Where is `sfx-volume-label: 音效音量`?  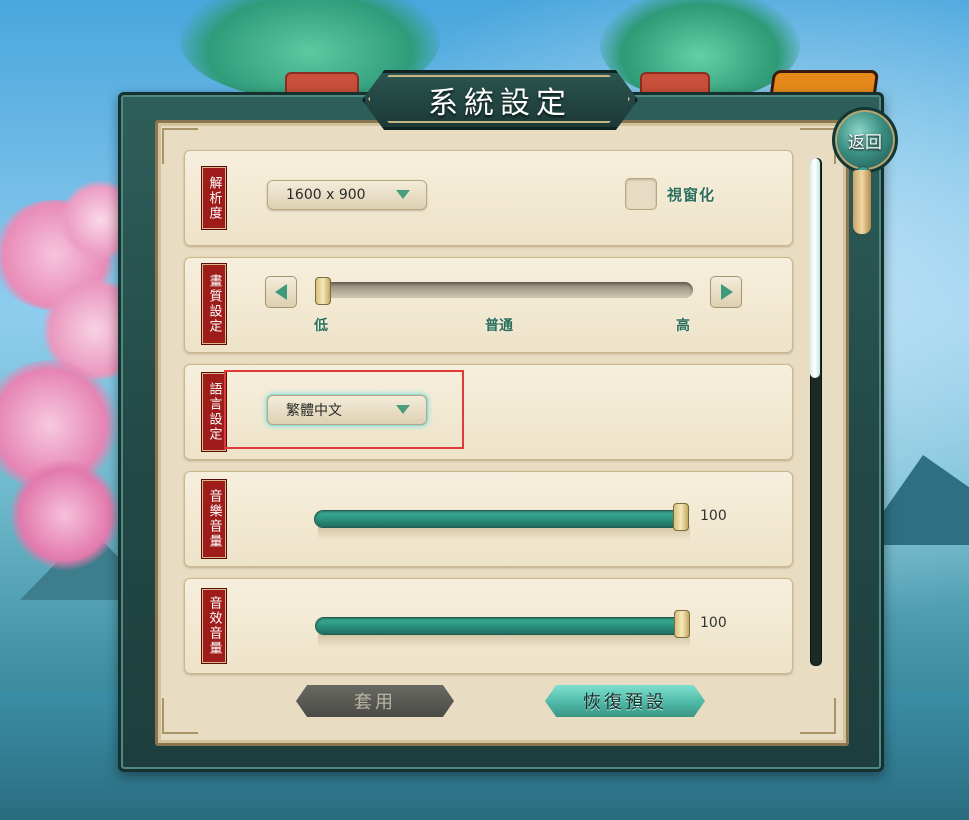
sfx-volume-label: 音效音量 is located at coordinates (214, 626).